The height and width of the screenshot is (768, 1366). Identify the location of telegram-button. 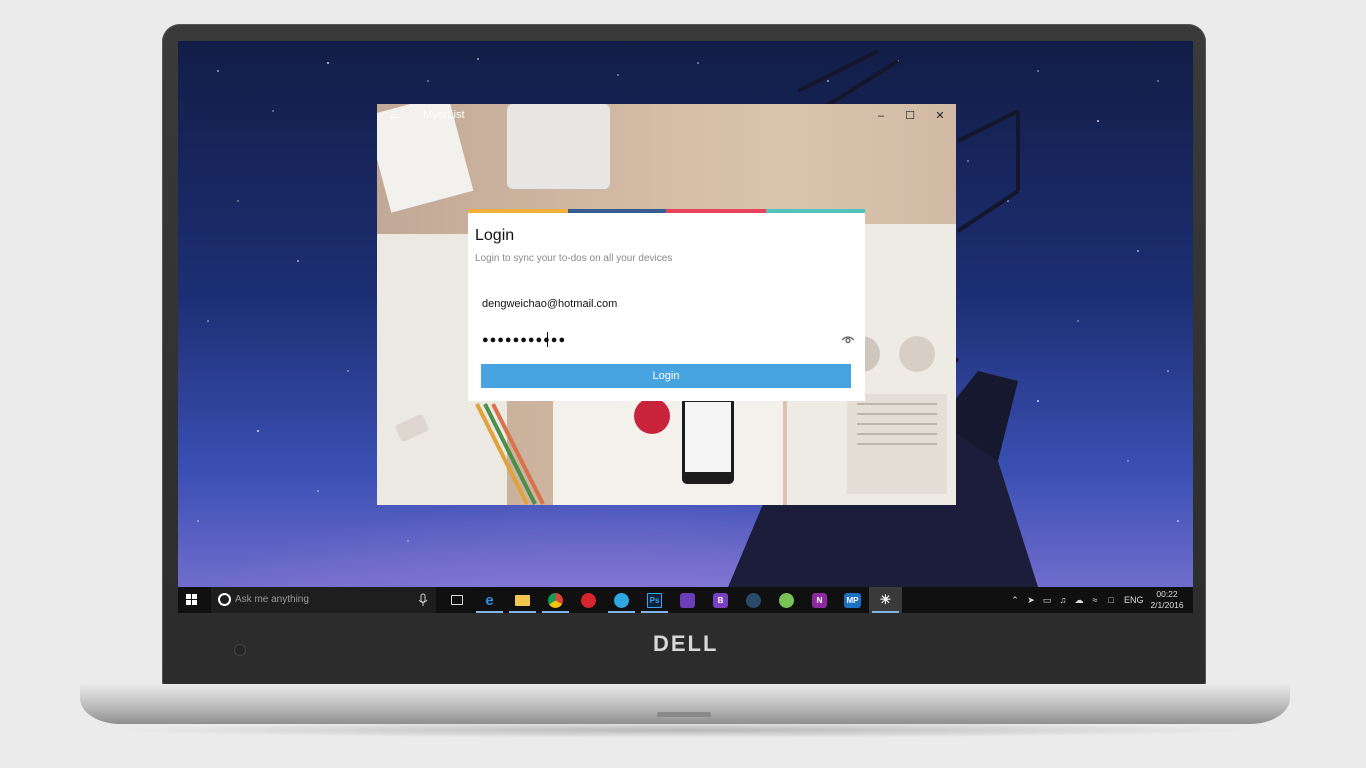
(621, 600).